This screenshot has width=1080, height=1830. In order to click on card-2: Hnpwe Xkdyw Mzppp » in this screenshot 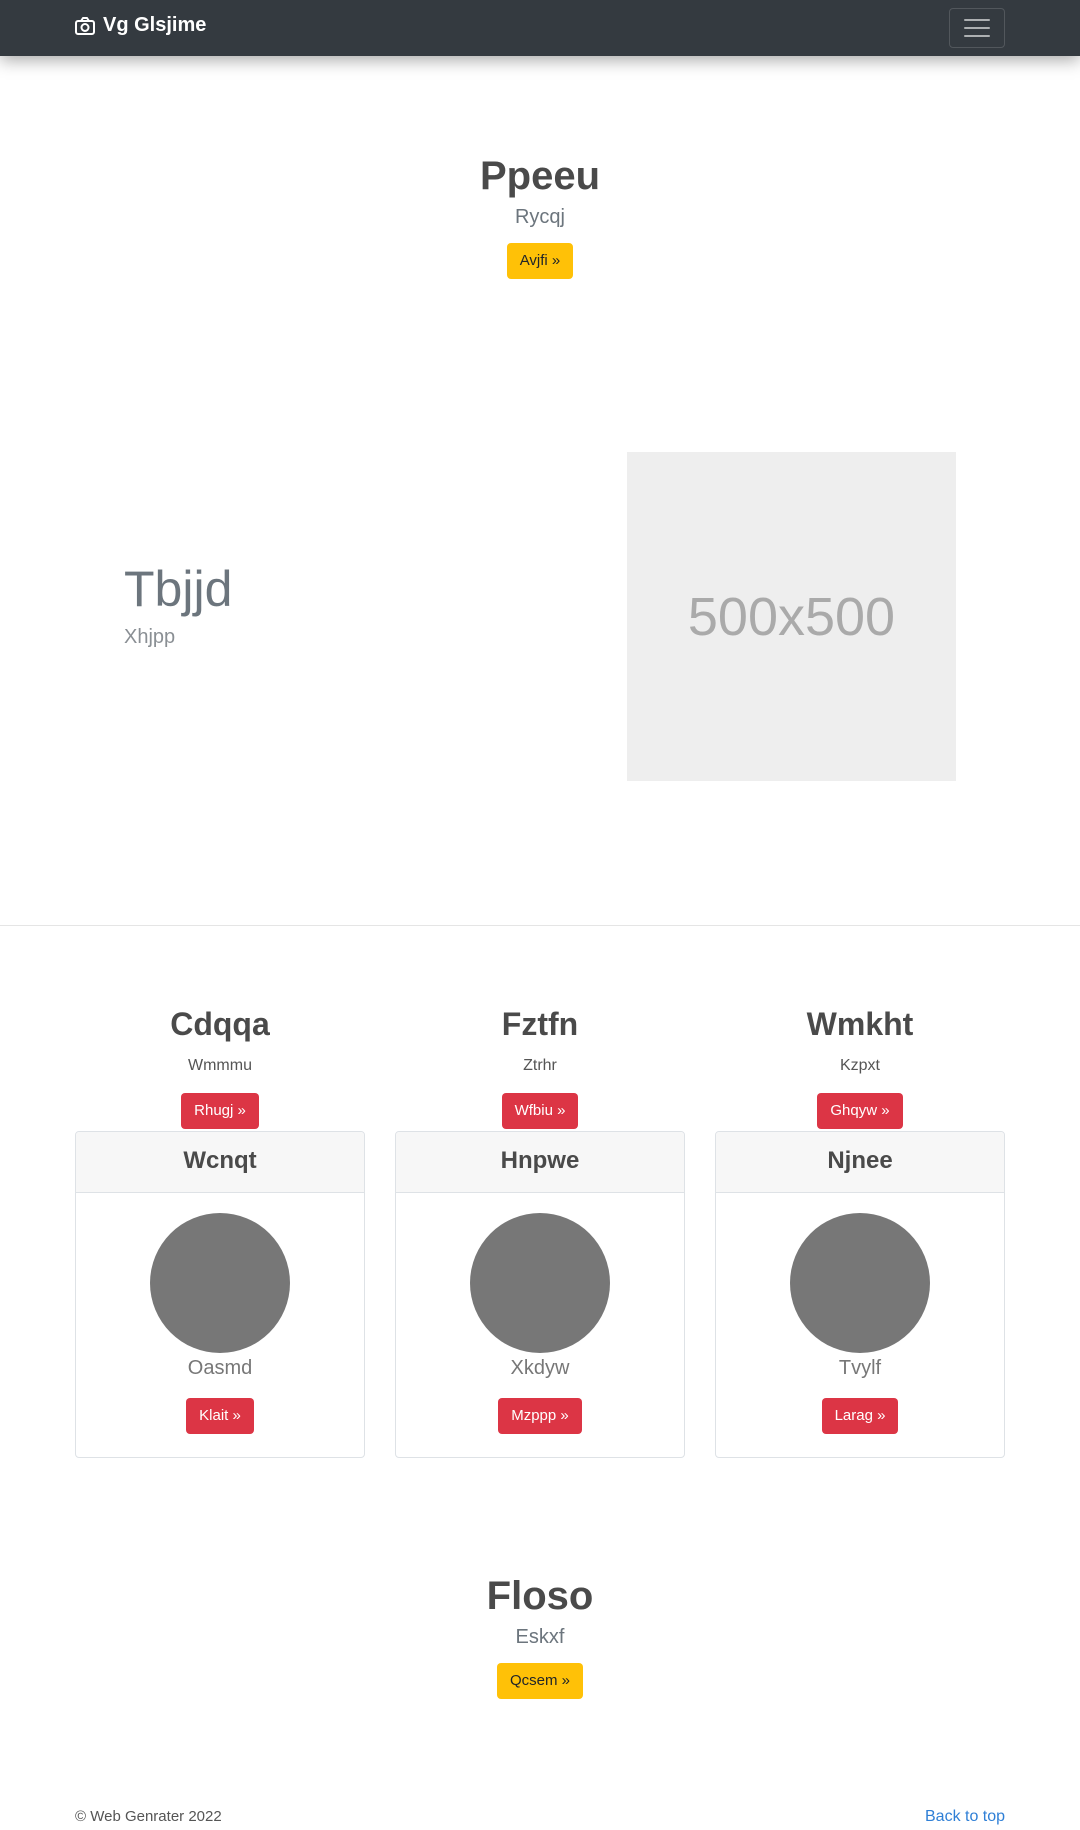, I will do `click(540, 1294)`.